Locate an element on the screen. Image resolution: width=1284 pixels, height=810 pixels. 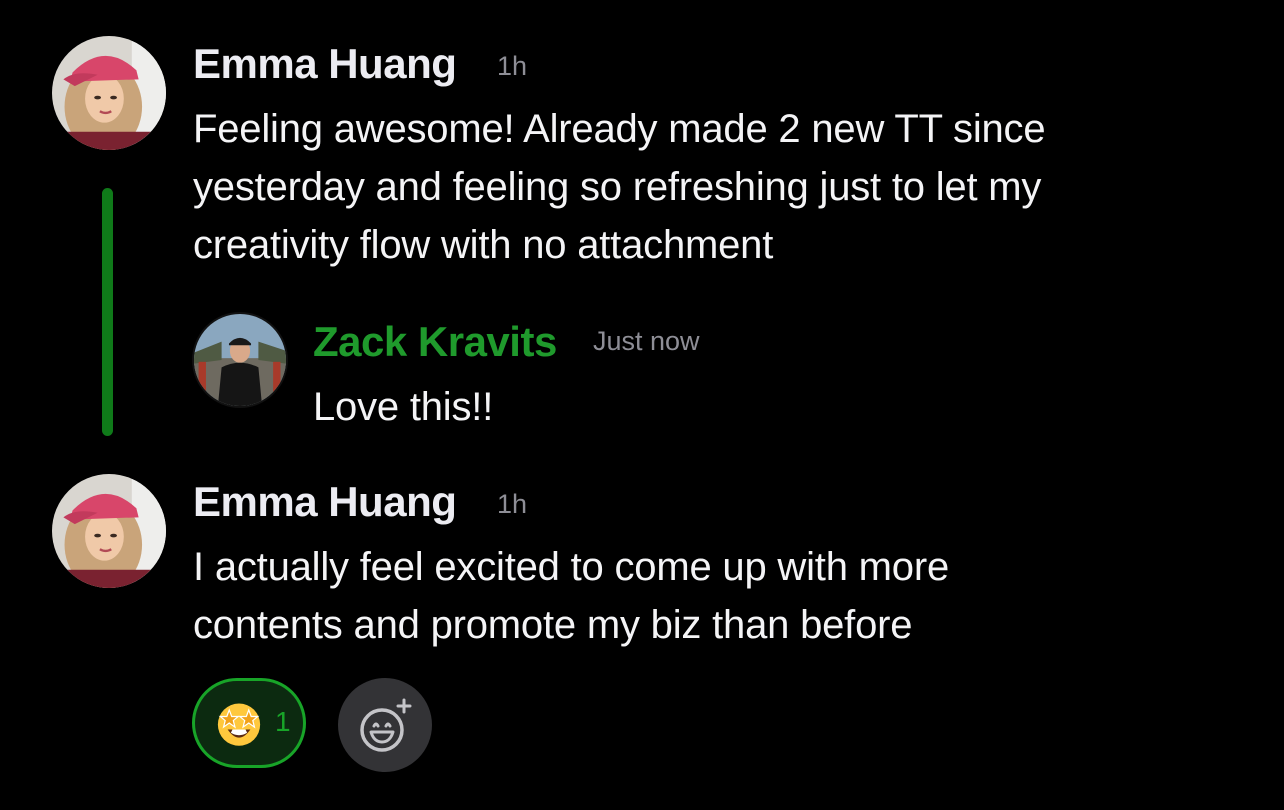
reaction-star-struck-button: 1 is located at coordinates (249, 723).